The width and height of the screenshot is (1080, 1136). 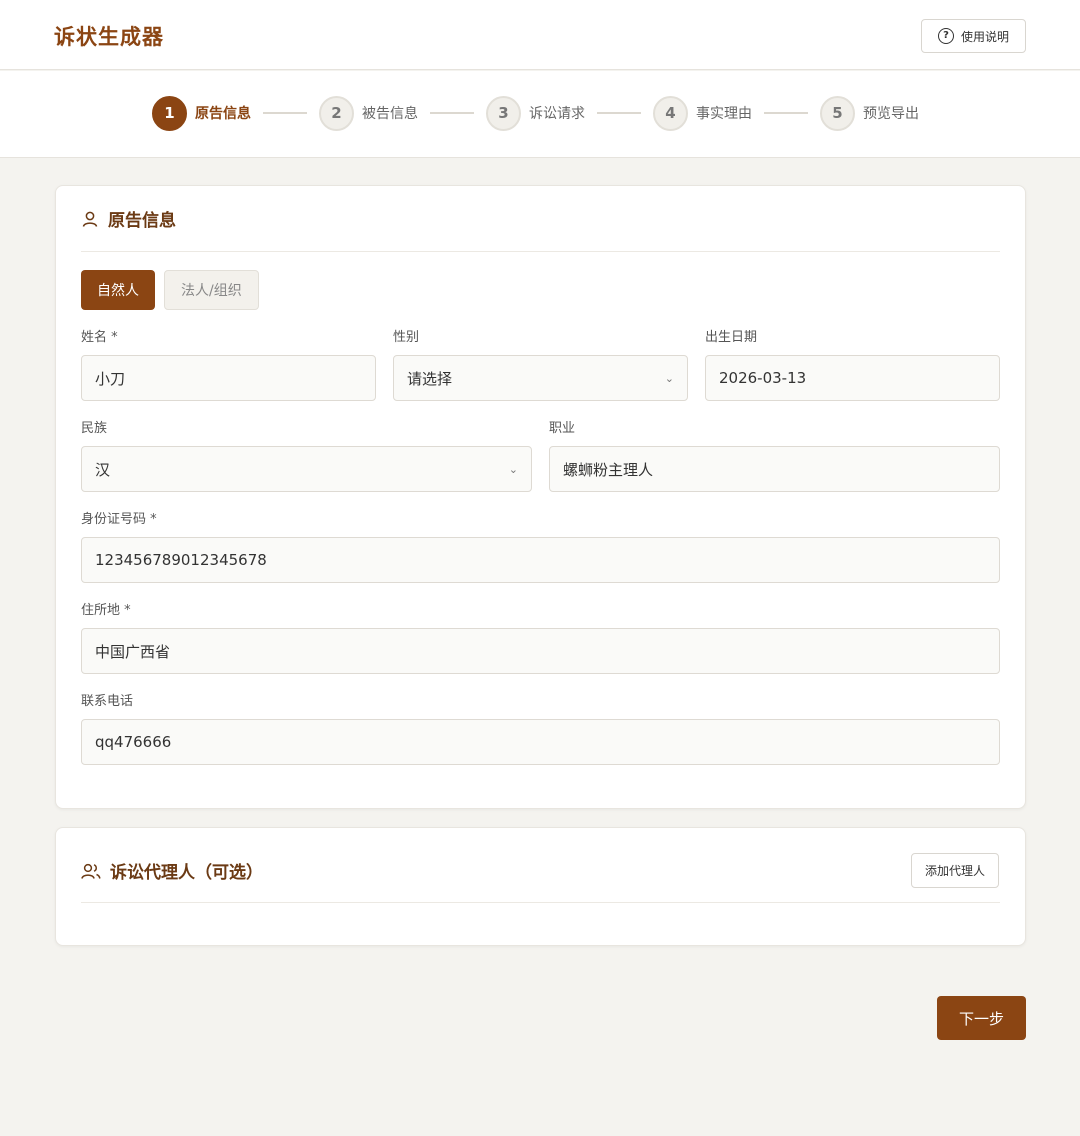 I want to click on step-5: 5 预览导出, so click(x=869, y=113).